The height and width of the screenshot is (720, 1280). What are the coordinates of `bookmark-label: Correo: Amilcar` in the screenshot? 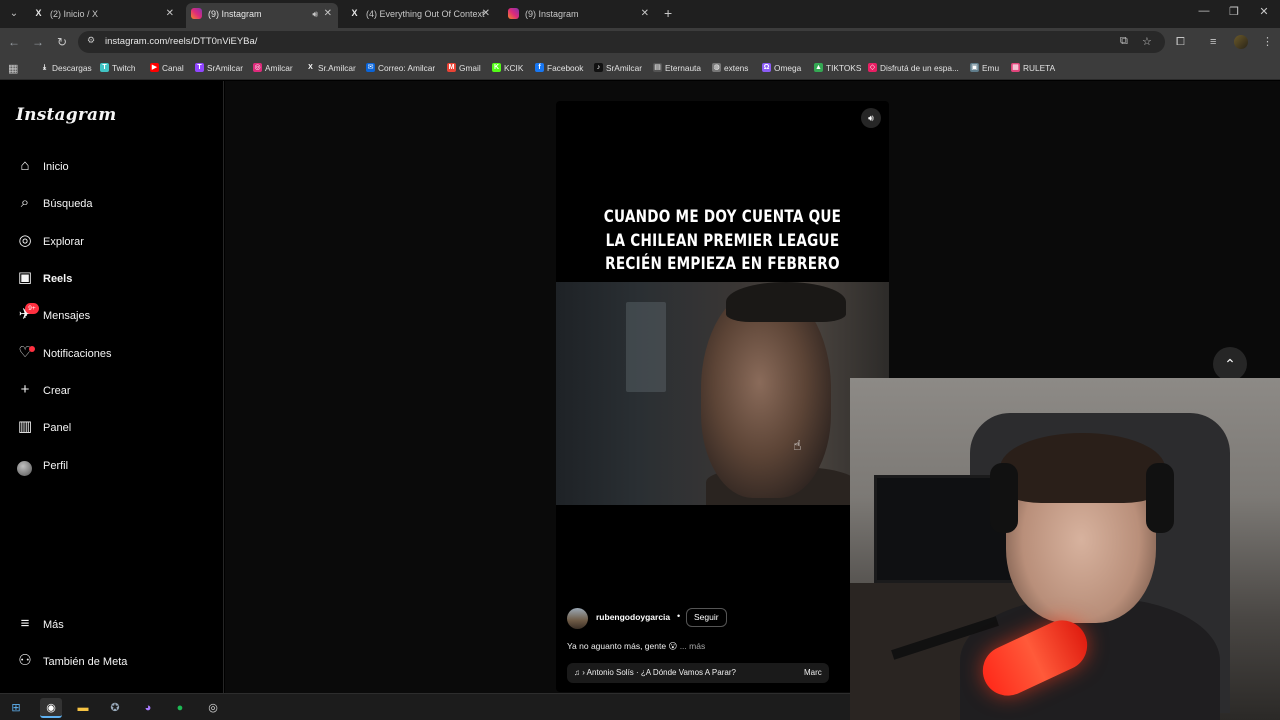 It's located at (407, 68).